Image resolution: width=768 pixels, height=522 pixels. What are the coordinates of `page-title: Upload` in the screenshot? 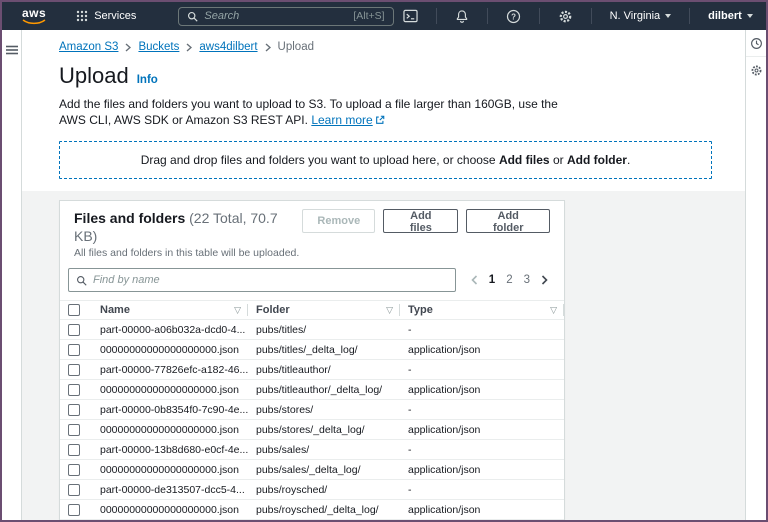 It's located at (94, 75).